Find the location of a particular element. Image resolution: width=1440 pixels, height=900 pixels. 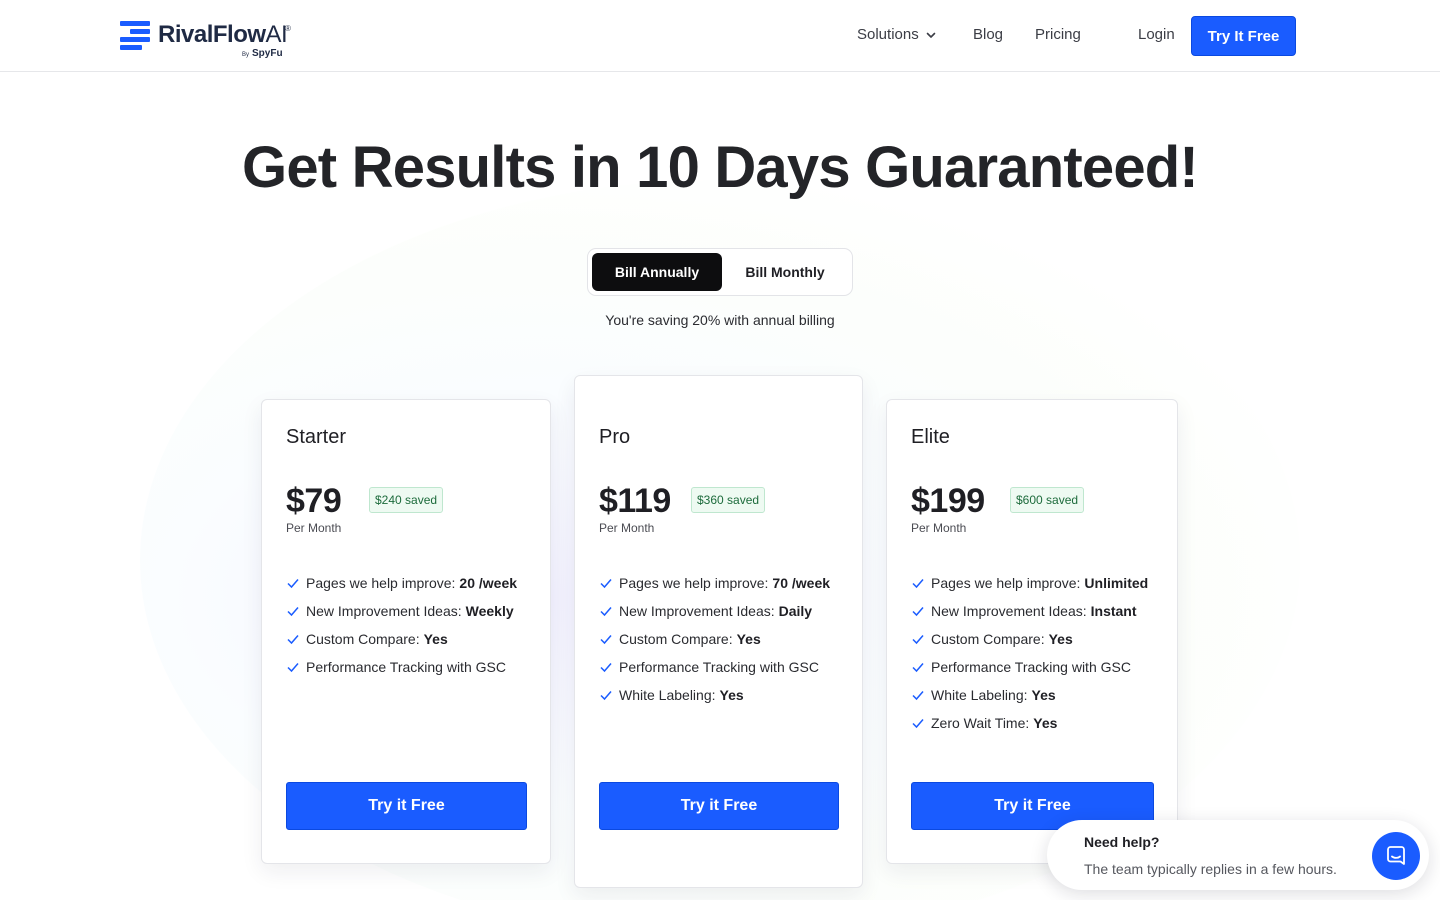

feature-item: New Improvement Ideas: Daily is located at coordinates (714, 611).